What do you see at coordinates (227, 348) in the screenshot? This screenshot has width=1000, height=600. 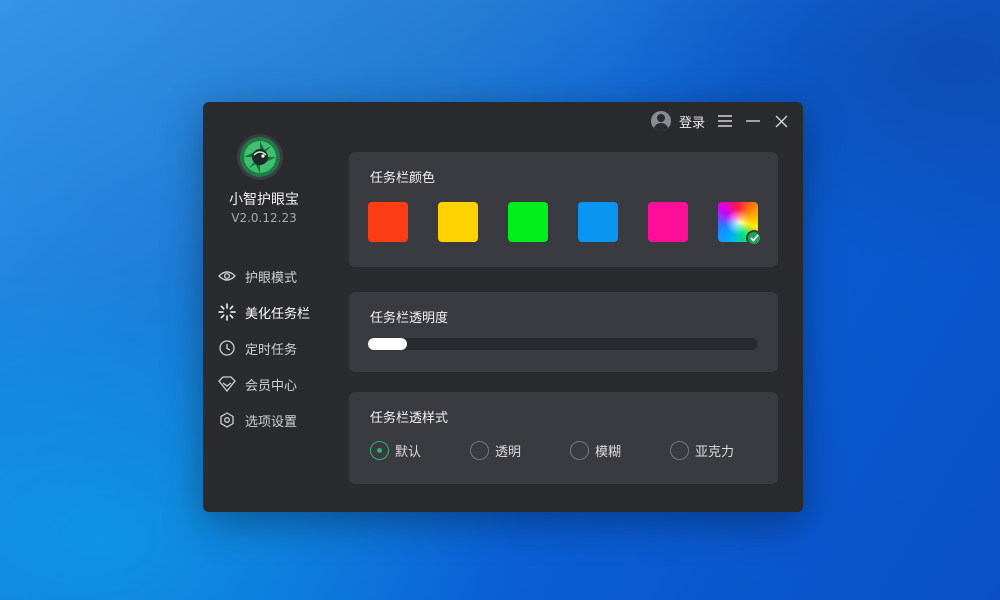 I see `clock-icon` at bounding box center [227, 348].